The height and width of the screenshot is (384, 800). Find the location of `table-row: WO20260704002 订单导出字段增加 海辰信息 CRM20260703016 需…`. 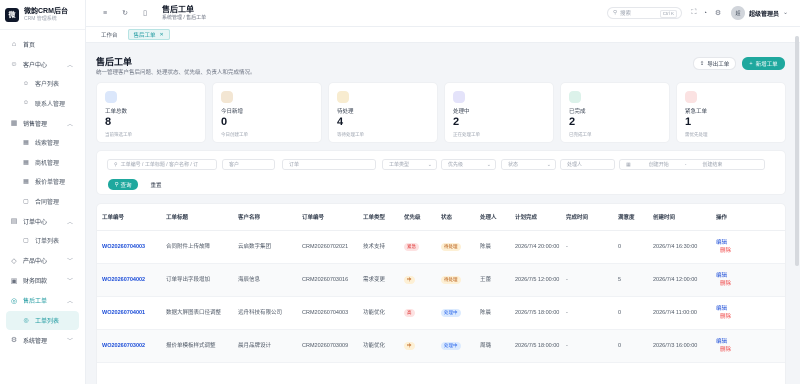

table-row: WO20260704002 订单导出字段增加 海辰信息 CRM20260703016 需… is located at coordinates (441, 280).